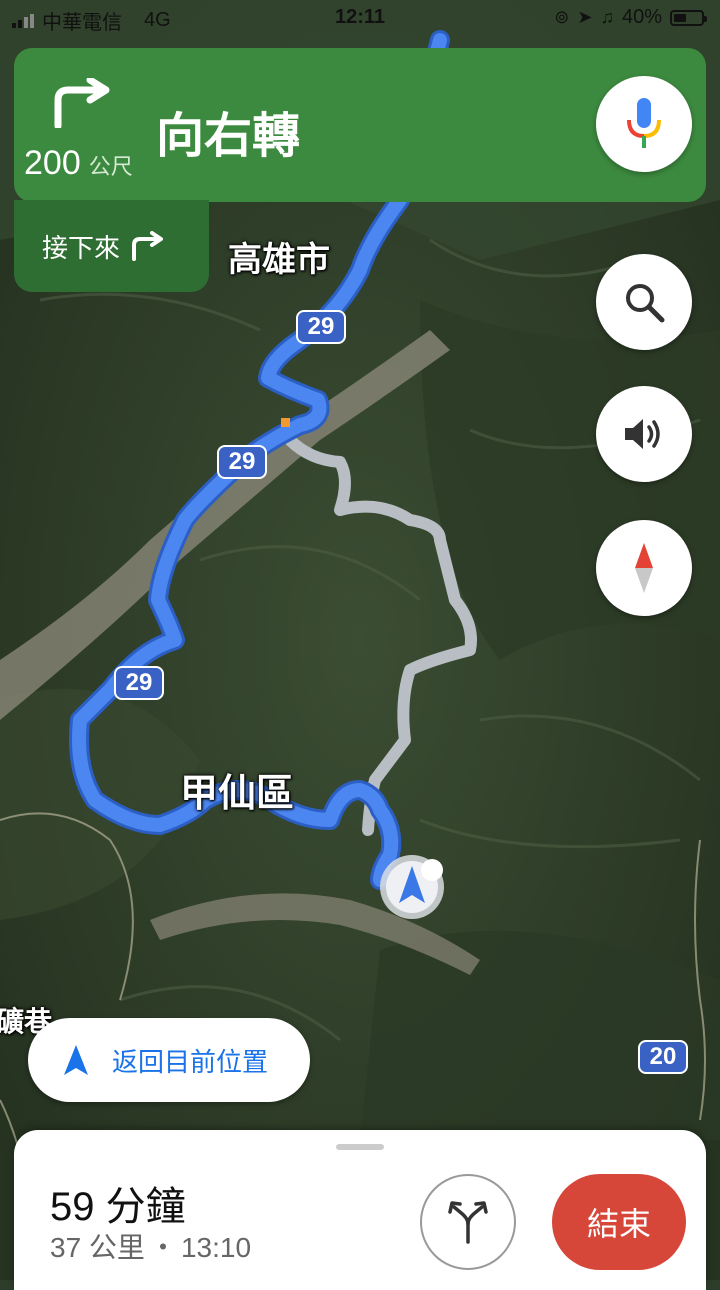 This screenshot has height=1290, width=720. Describe the element at coordinates (52, 163) in the screenshot. I see `maneuver-distance-value: 200` at that location.